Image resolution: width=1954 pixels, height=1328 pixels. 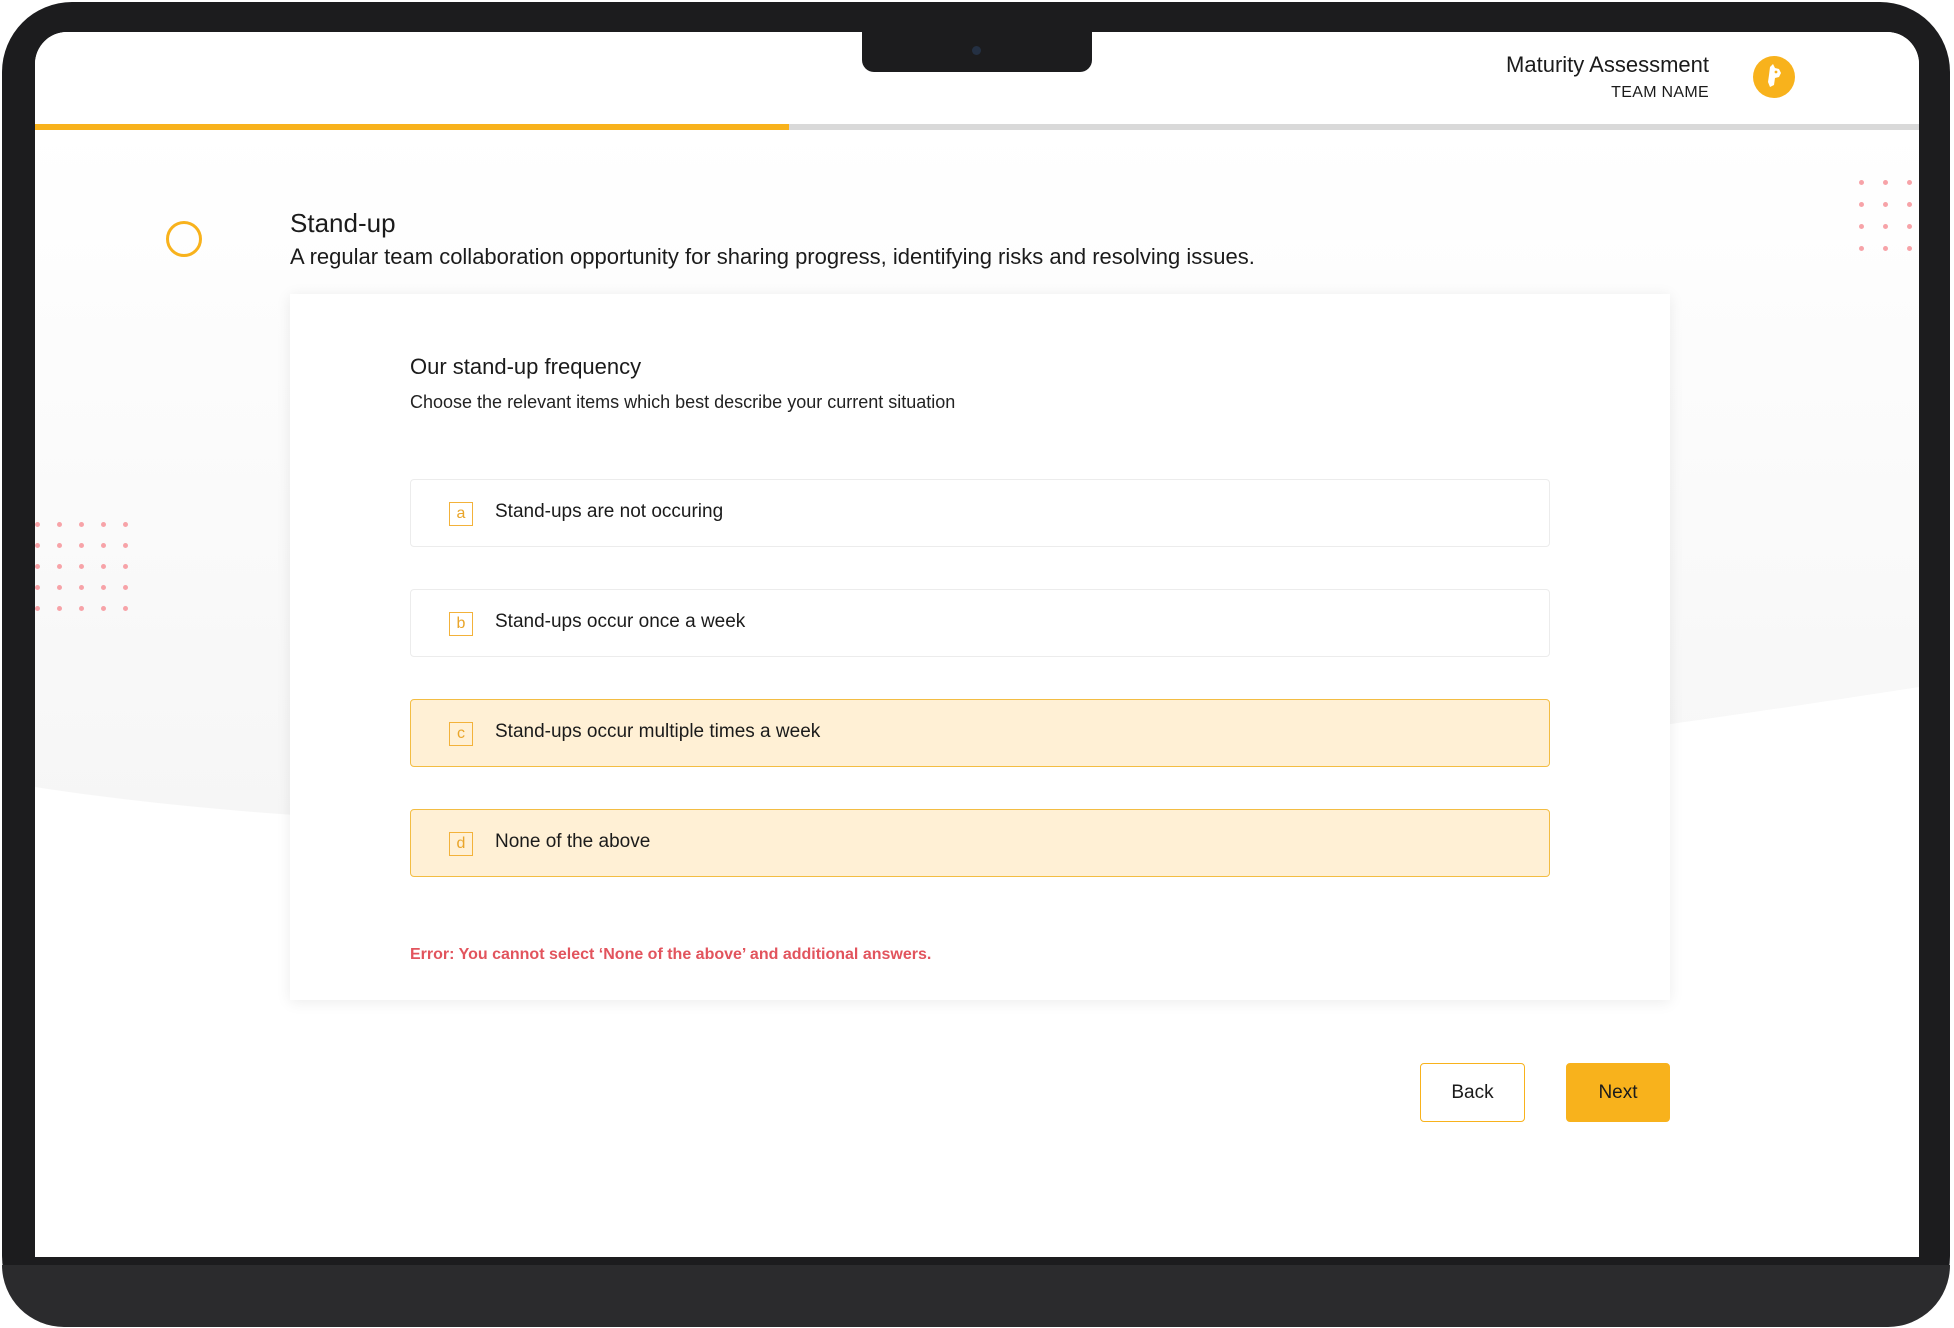 I want to click on option-label: Stand-ups are not occuring, so click(x=609, y=511).